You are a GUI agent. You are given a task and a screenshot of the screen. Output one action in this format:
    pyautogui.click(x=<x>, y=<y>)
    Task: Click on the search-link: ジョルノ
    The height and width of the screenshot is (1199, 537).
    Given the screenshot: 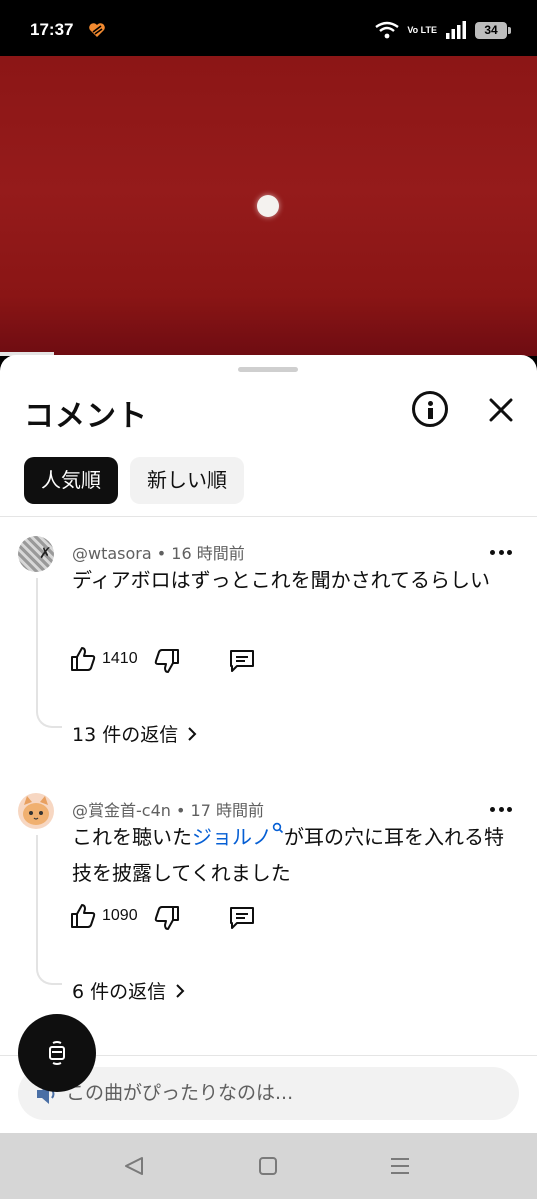 What is the action you would take?
    pyautogui.click(x=238, y=836)
    